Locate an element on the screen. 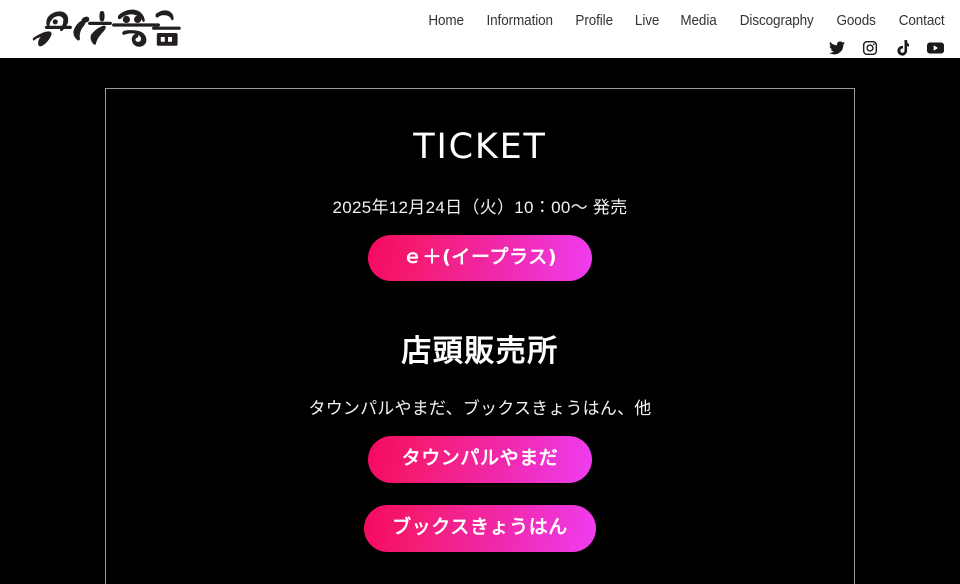 Image resolution: width=960 pixels, height=584 pixels. store-button-row-1: タウンパルやまだ is located at coordinates (480, 451).